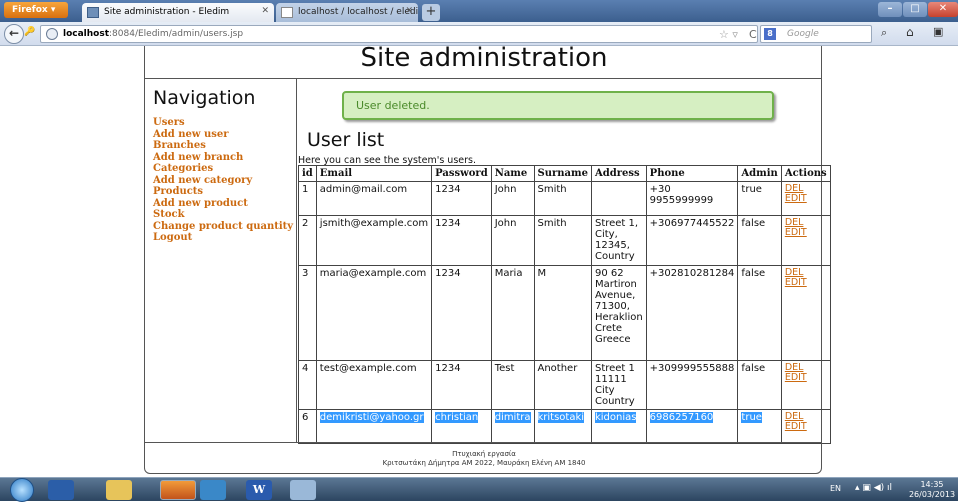 This screenshot has width=958, height=502. Describe the element at coordinates (618, 426) in the screenshot. I see `cell-address: kidonias` at that location.